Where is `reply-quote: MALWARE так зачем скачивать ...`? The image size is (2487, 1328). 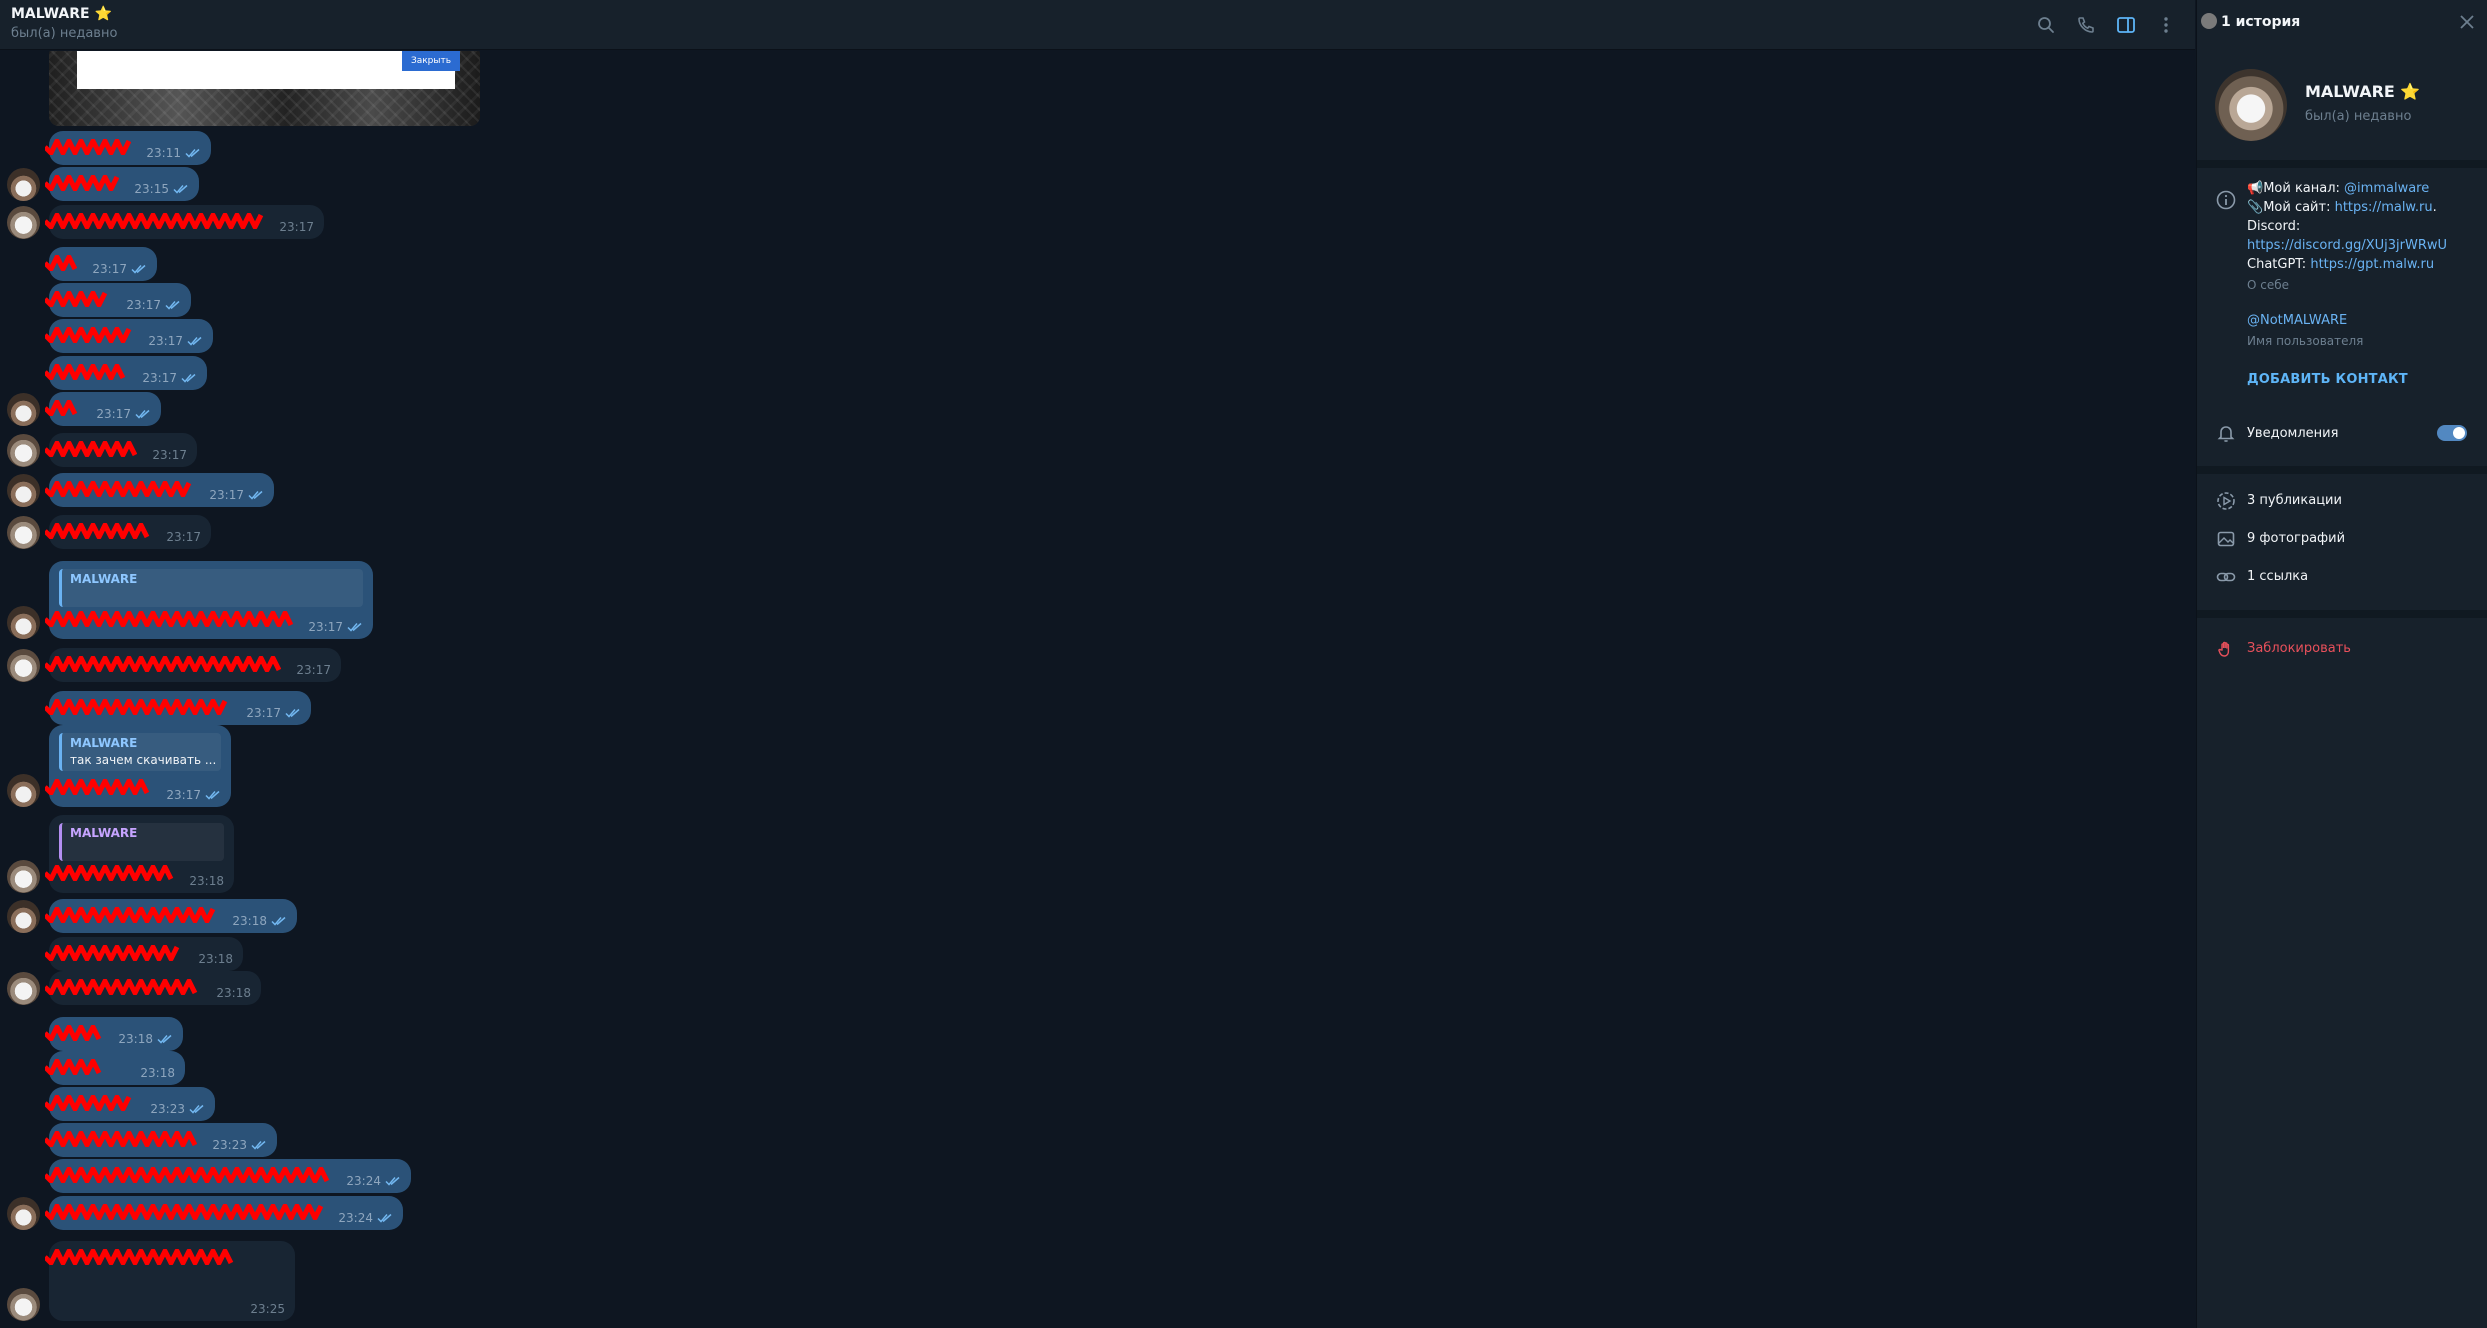
reply-quote: MALWARE так зачем скачивать ... is located at coordinates (140, 752).